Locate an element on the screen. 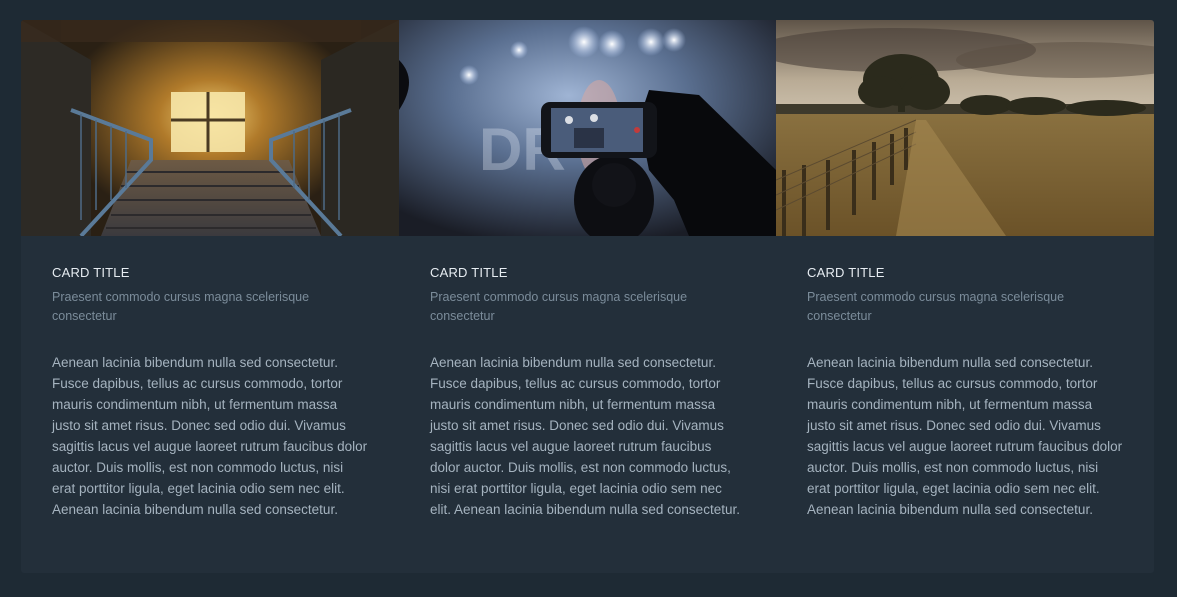 This screenshot has height=597, width=1177. field-tree-fence-image is located at coordinates (965, 128).